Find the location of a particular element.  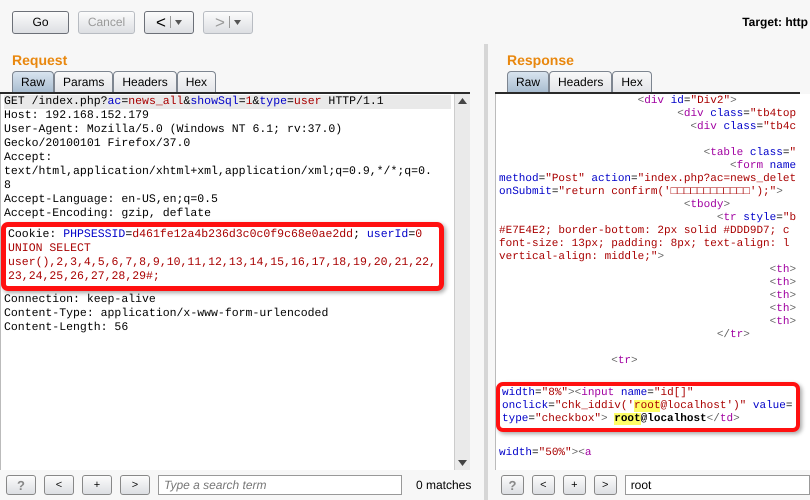

code-line: onSubmit="return confirm('□□□□□□□□□□□□');"> is located at coordinates (641, 192).